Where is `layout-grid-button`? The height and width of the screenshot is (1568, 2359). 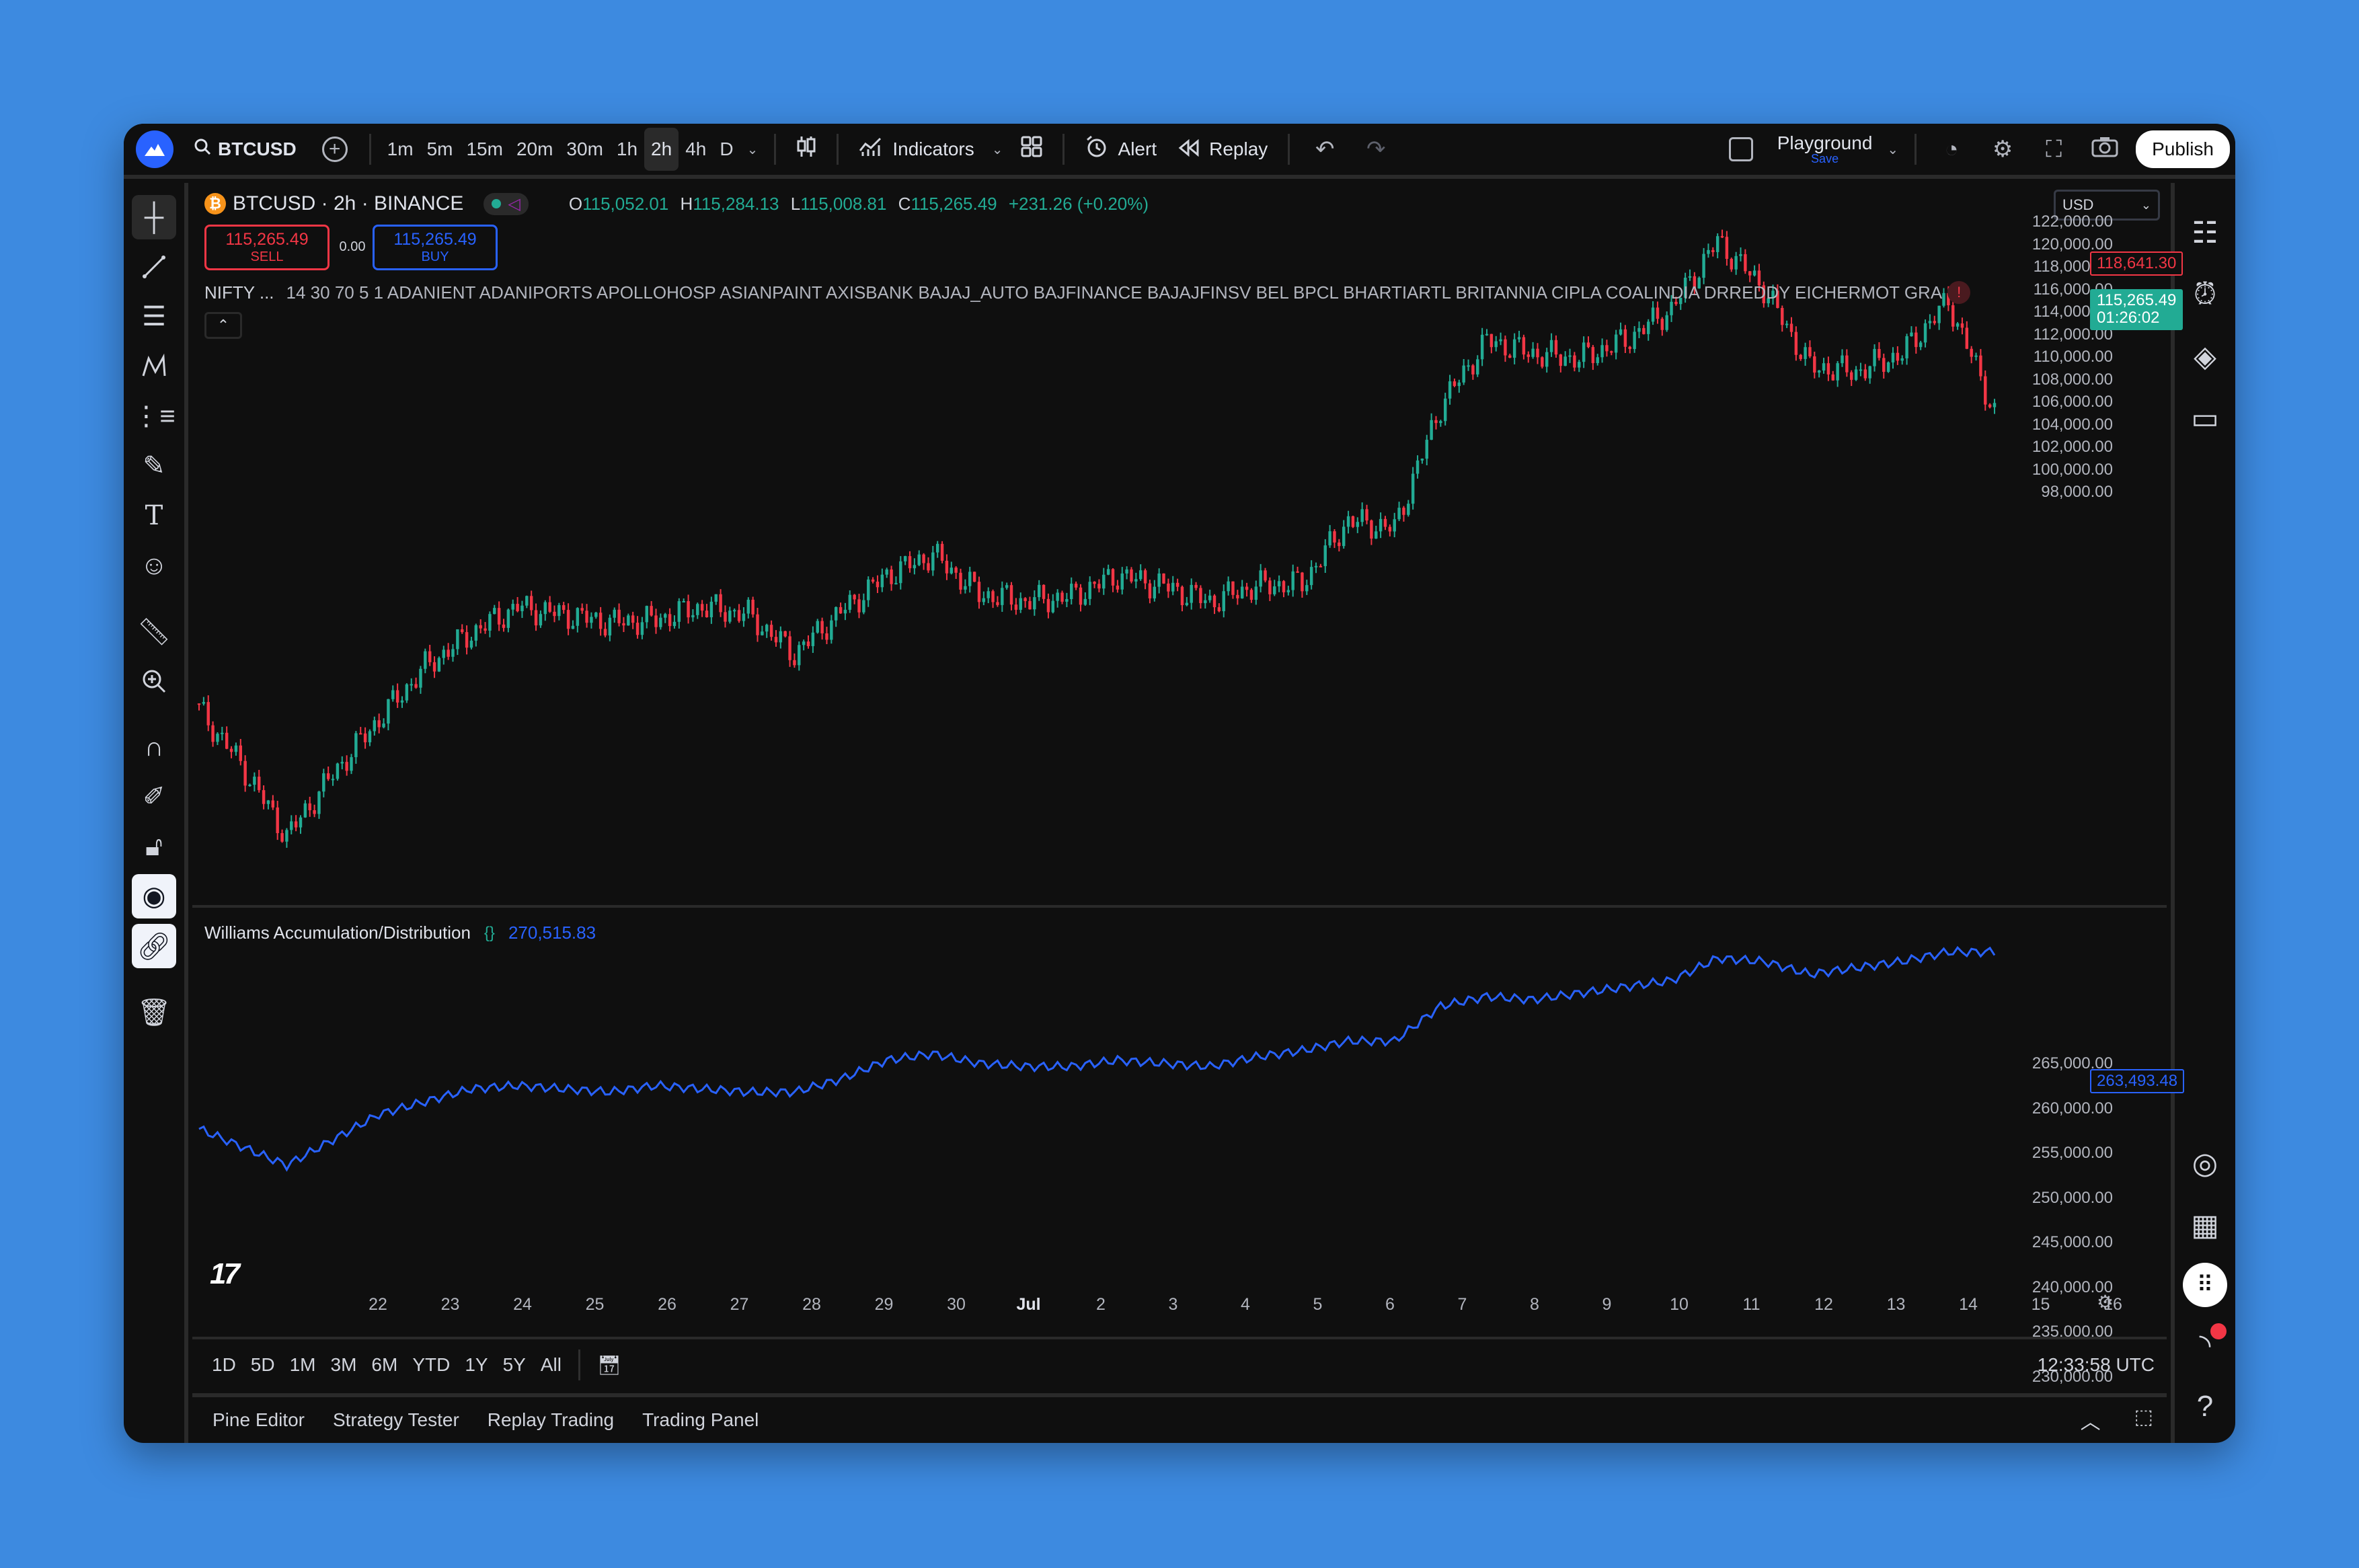
layout-grid-button is located at coordinates (1031, 149).